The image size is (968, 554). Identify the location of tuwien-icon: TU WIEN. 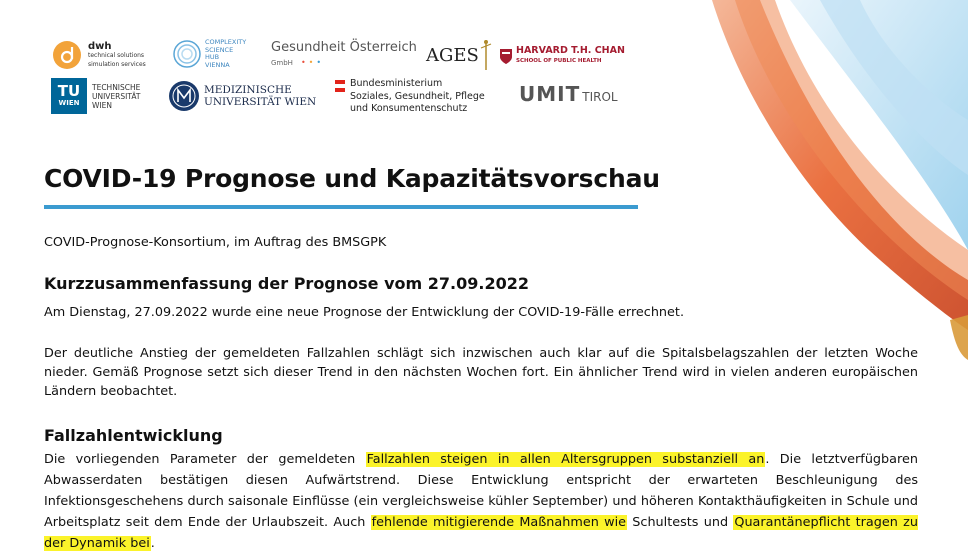
(69, 96).